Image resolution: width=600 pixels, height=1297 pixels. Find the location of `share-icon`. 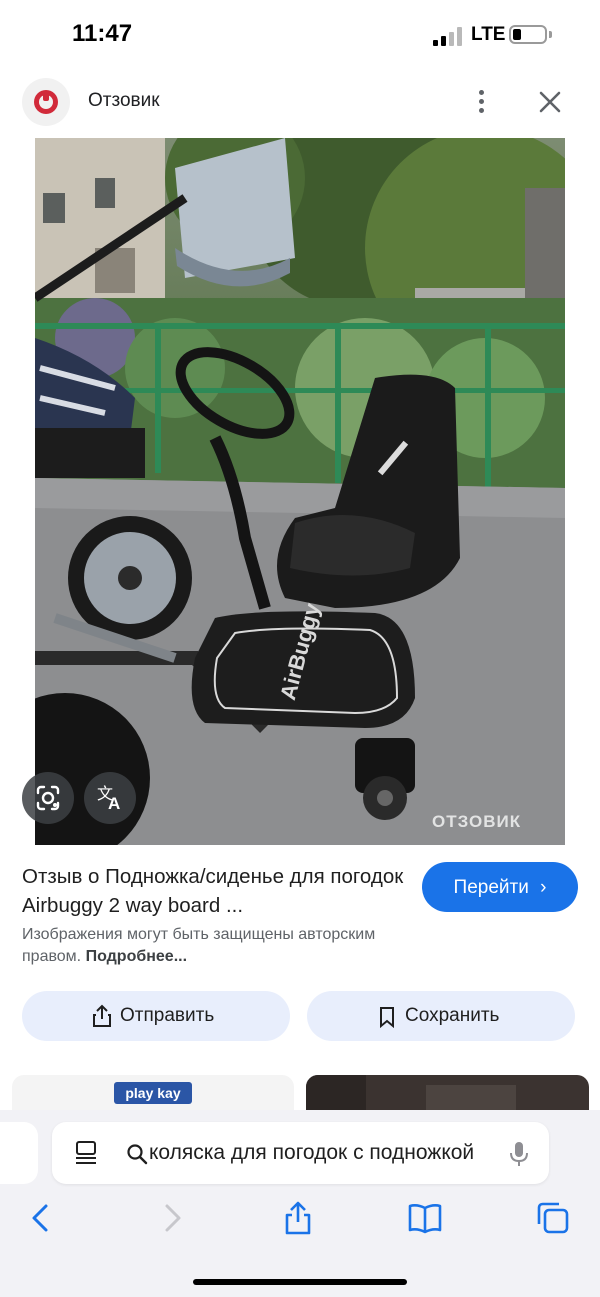

share-icon is located at coordinates (102, 1015).